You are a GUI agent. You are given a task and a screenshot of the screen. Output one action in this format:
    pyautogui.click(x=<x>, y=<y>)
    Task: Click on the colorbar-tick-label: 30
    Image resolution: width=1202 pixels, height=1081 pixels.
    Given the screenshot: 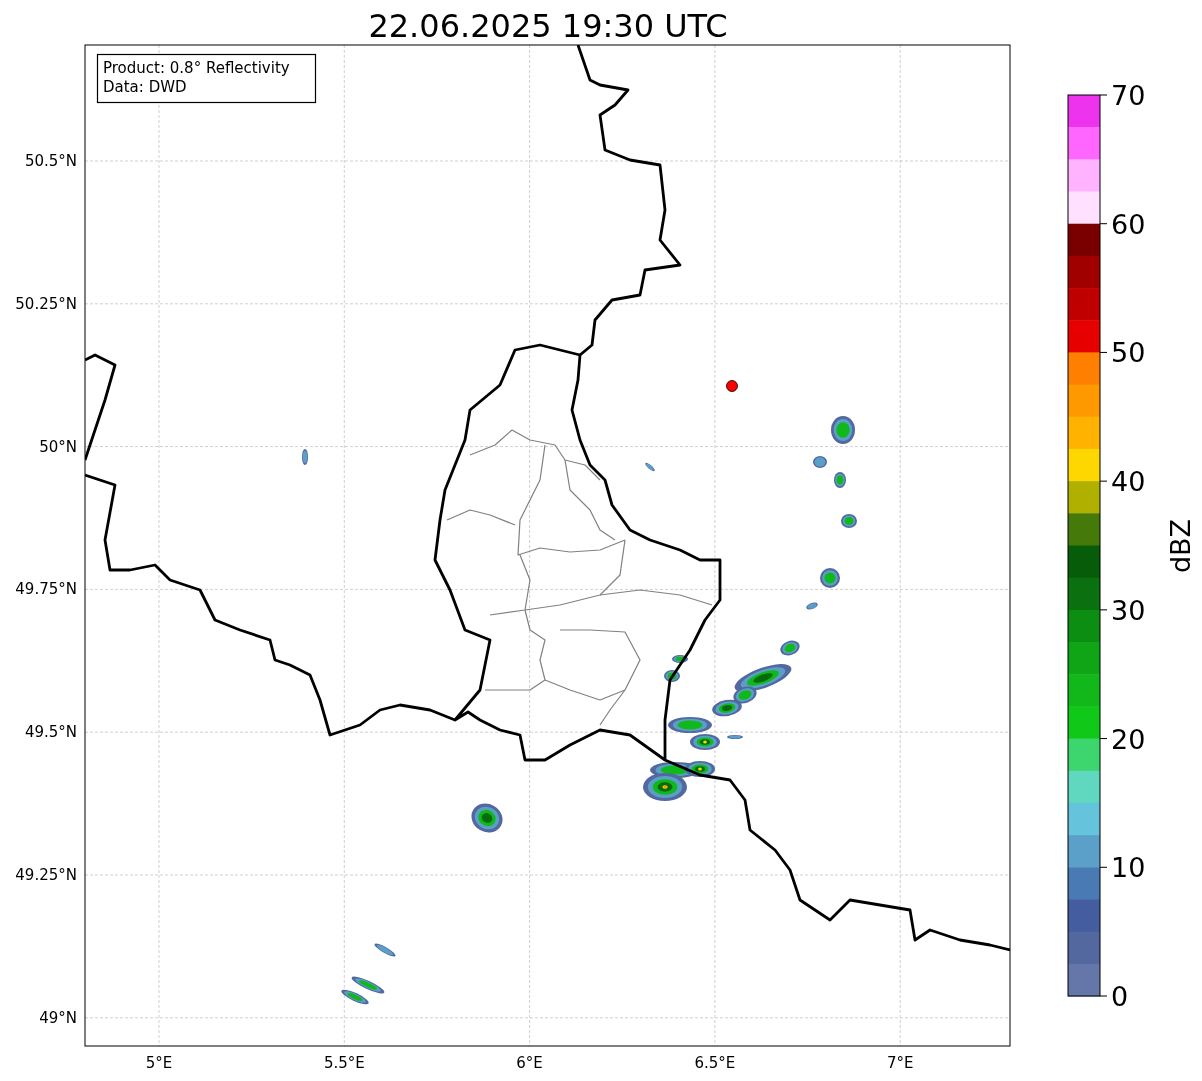 What is the action you would take?
    pyautogui.click(x=1128, y=610)
    